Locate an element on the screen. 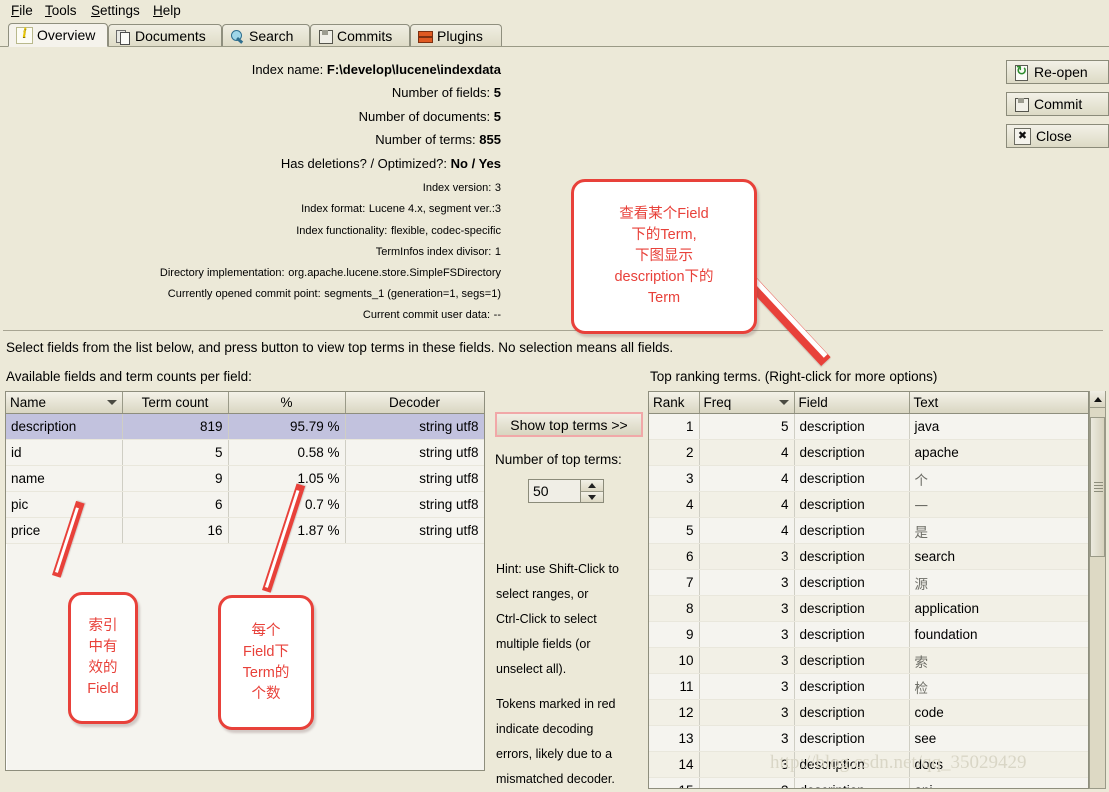 The image size is (1109, 792). show-top-terms-button: Show top terms >> is located at coordinates (569, 424).